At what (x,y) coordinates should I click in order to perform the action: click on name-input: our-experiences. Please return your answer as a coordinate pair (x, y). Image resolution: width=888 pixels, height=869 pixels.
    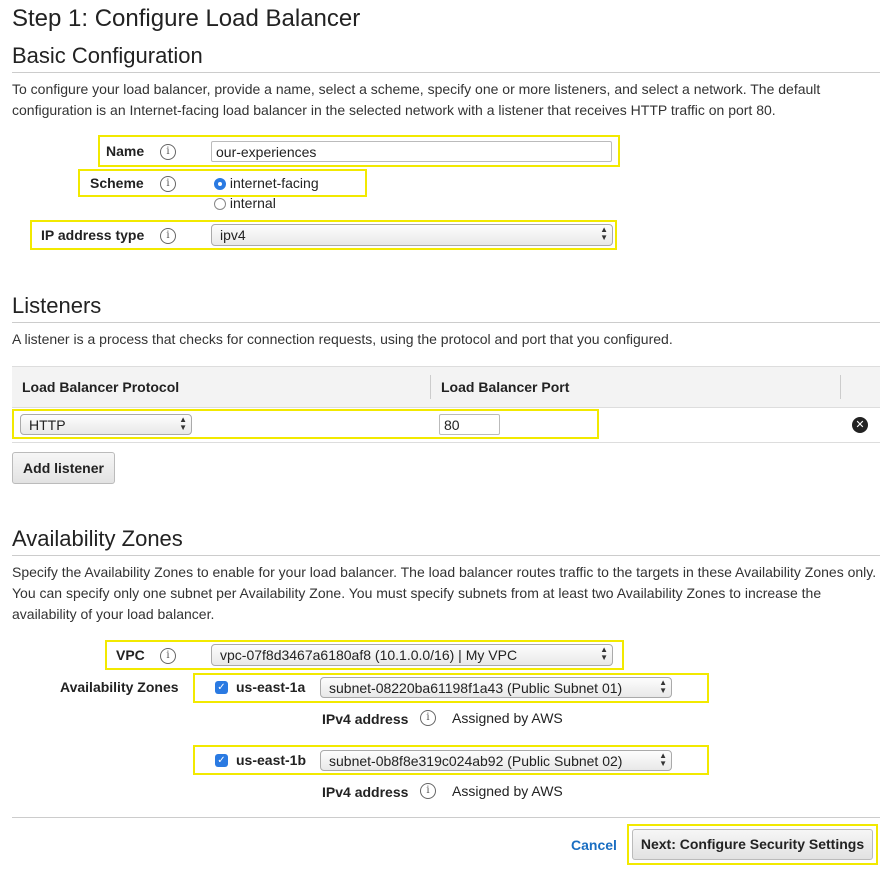
    Looking at the image, I should click on (411, 151).